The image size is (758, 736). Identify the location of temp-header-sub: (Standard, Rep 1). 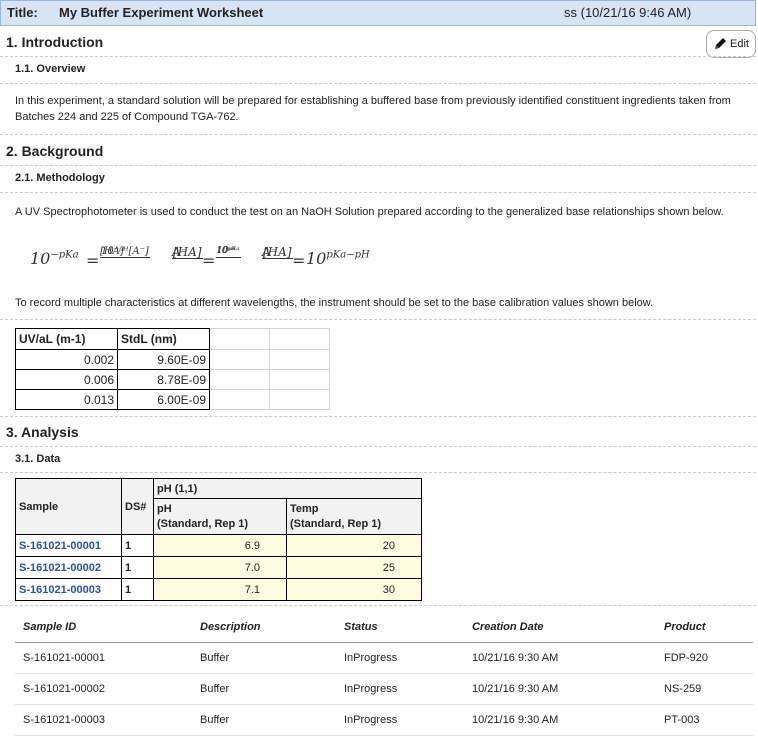
(336, 523).